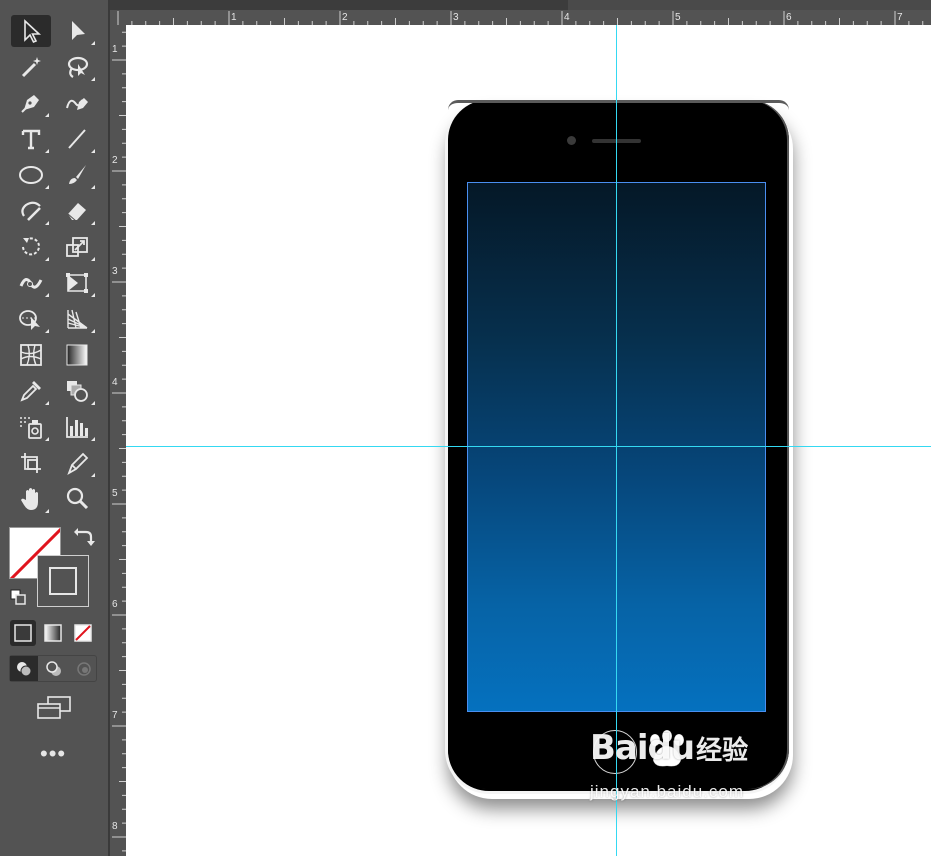 The width and height of the screenshot is (931, 856). I want to click on selection-arrow-icon, so click(33, 31).